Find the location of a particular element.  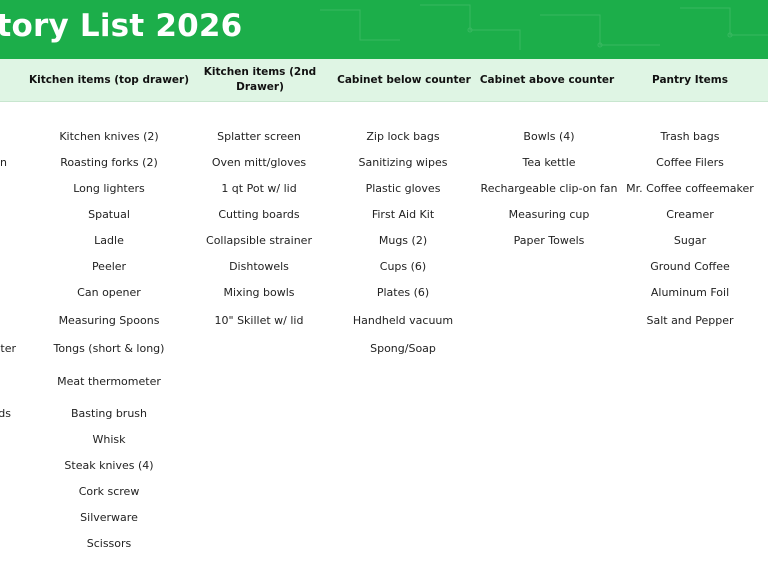

page-title: entory List 2026 is located at coordinates (121, 26).